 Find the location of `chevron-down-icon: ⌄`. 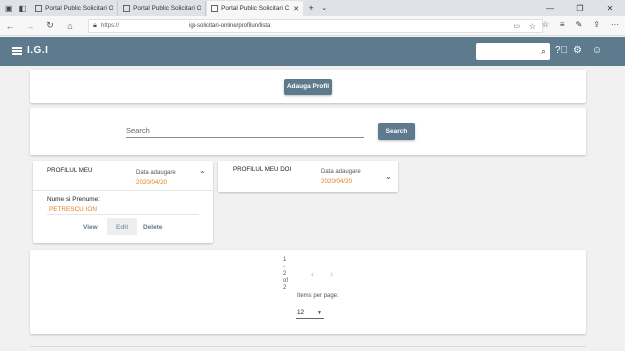

chevron-down-icon: ⌄ is located at coordinates (388, 176).